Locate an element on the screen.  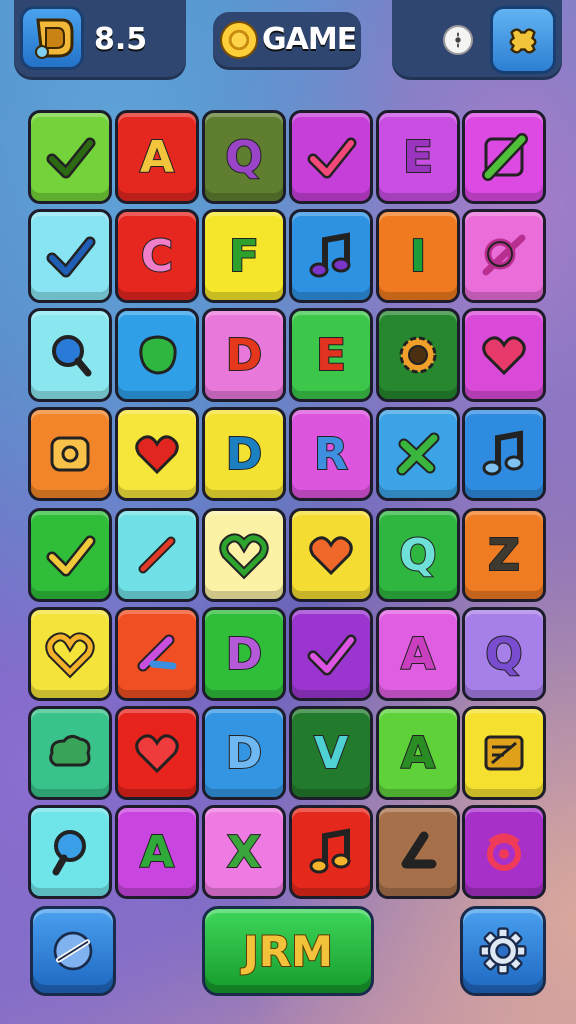
top-bar: 8.5 GAME is located at coordinates (288, 45).